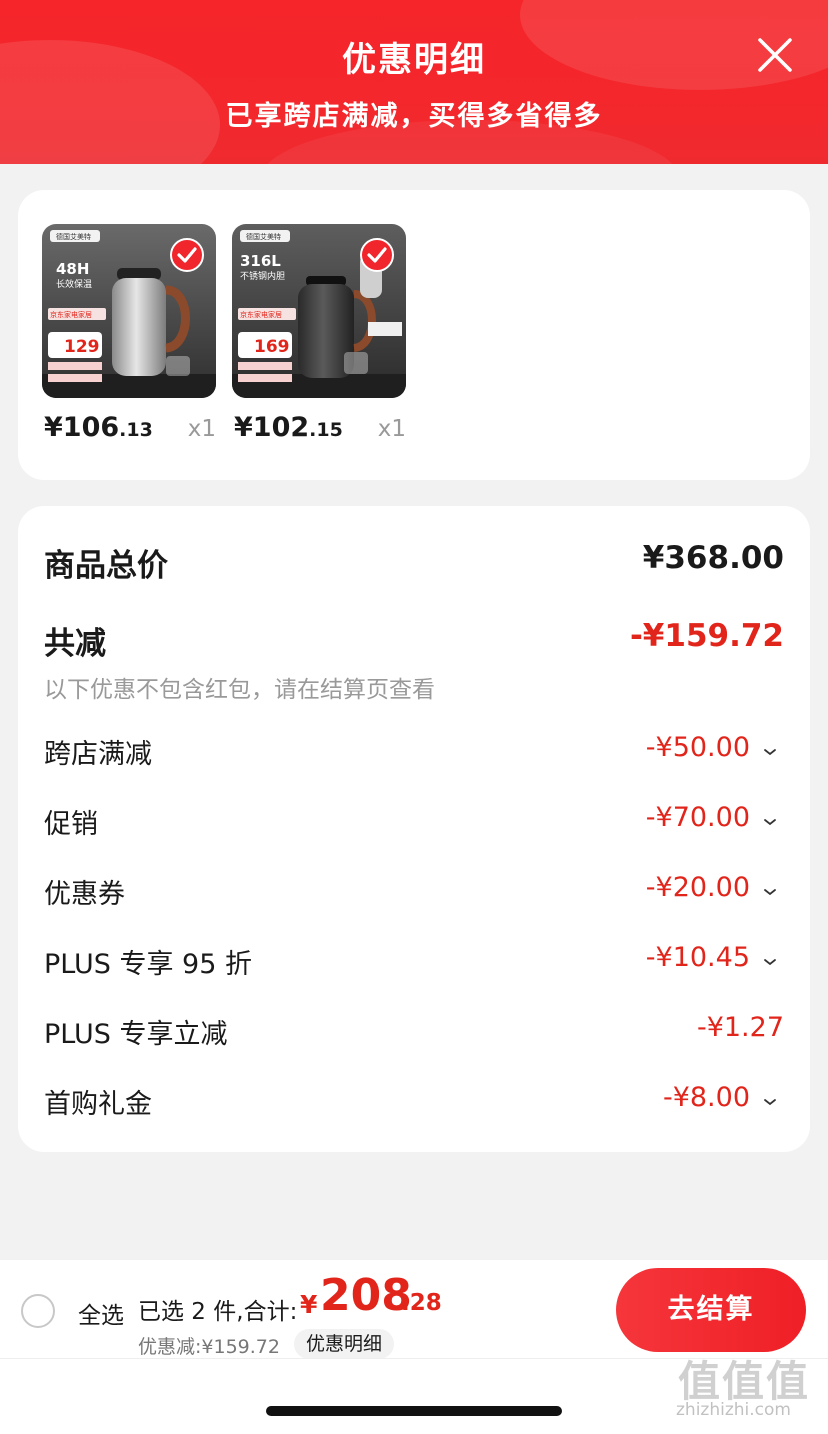  I want to click on price-decimal: .15, so click(326, 430).